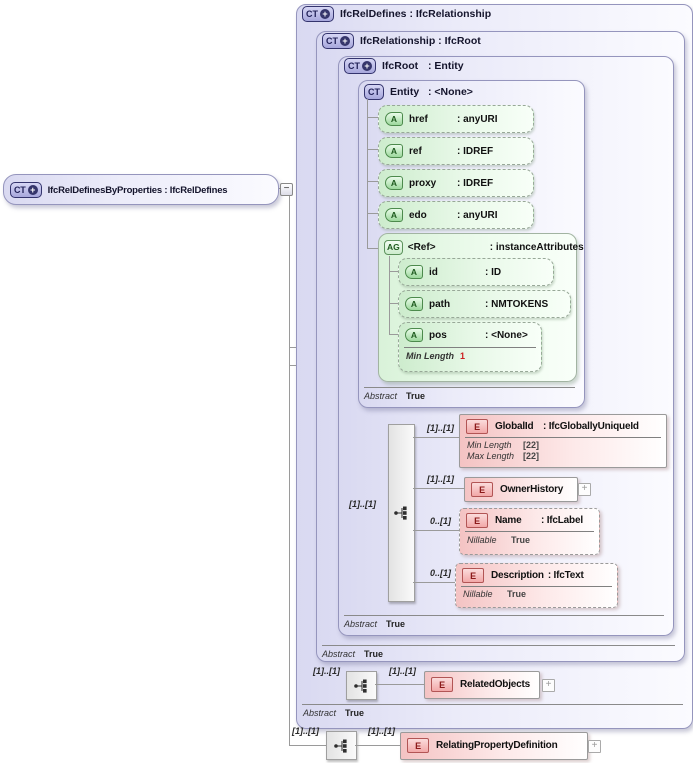 The image size is (693, 763). Describe the element at coordinates (536, 585) in the screenshot. I see `element-box-description: E Description: IfcText Nillable True` at that location.